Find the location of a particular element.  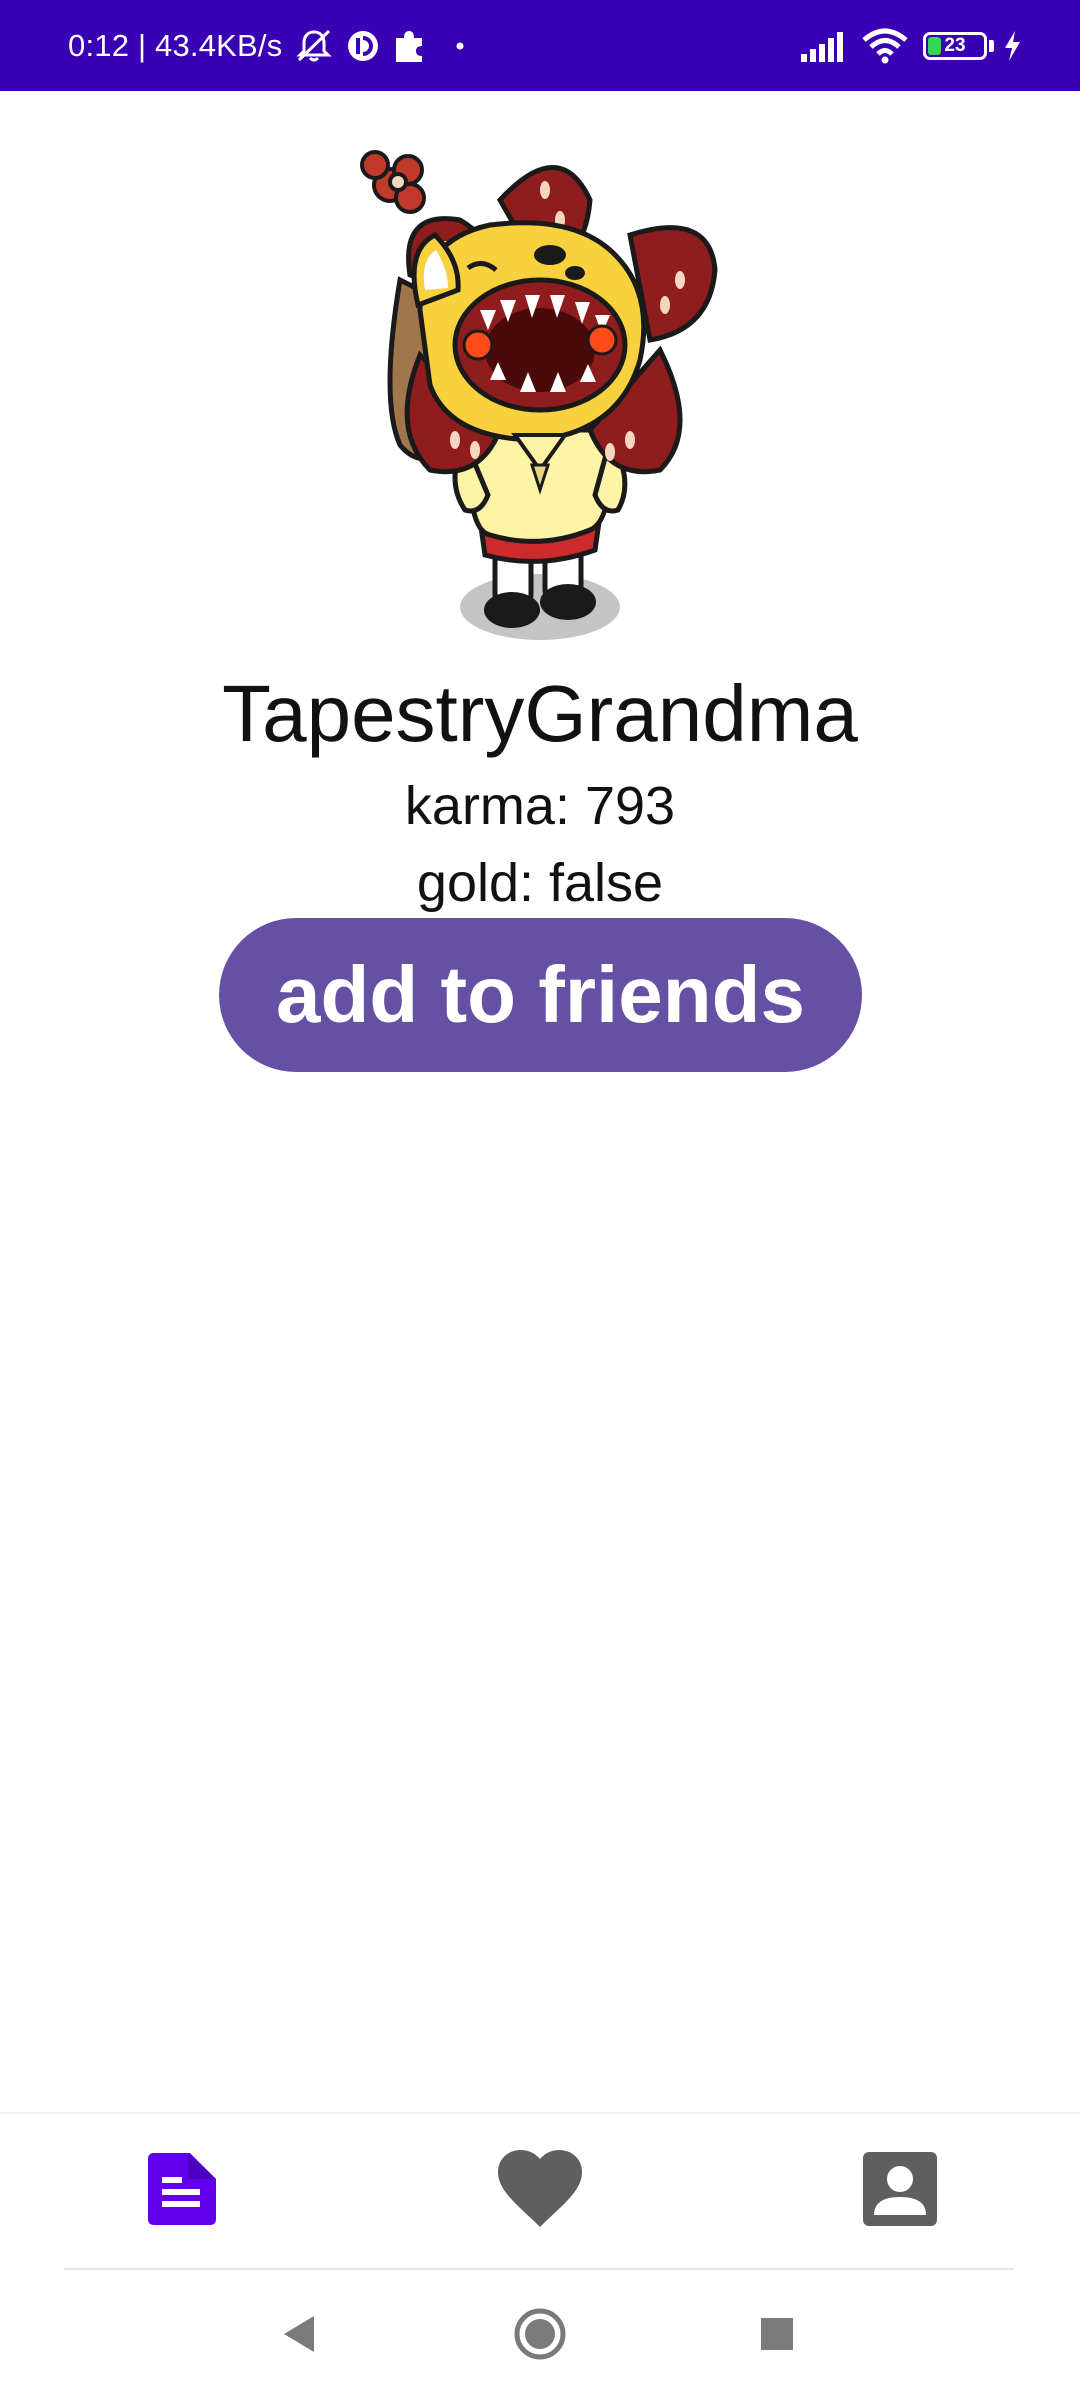

status-left: 0:12 | 43.4KB/s is located at coordinates (266, 45).